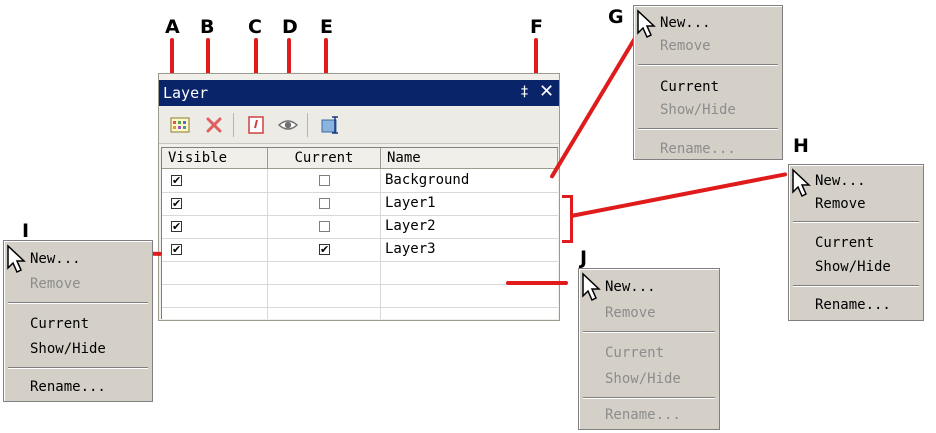 The height and width of the screenshot is (433, 936). What do you see at coordinates (546, 91) in the screenshot?
I see `close-icon: ✕` at bounding box center [546, 91].